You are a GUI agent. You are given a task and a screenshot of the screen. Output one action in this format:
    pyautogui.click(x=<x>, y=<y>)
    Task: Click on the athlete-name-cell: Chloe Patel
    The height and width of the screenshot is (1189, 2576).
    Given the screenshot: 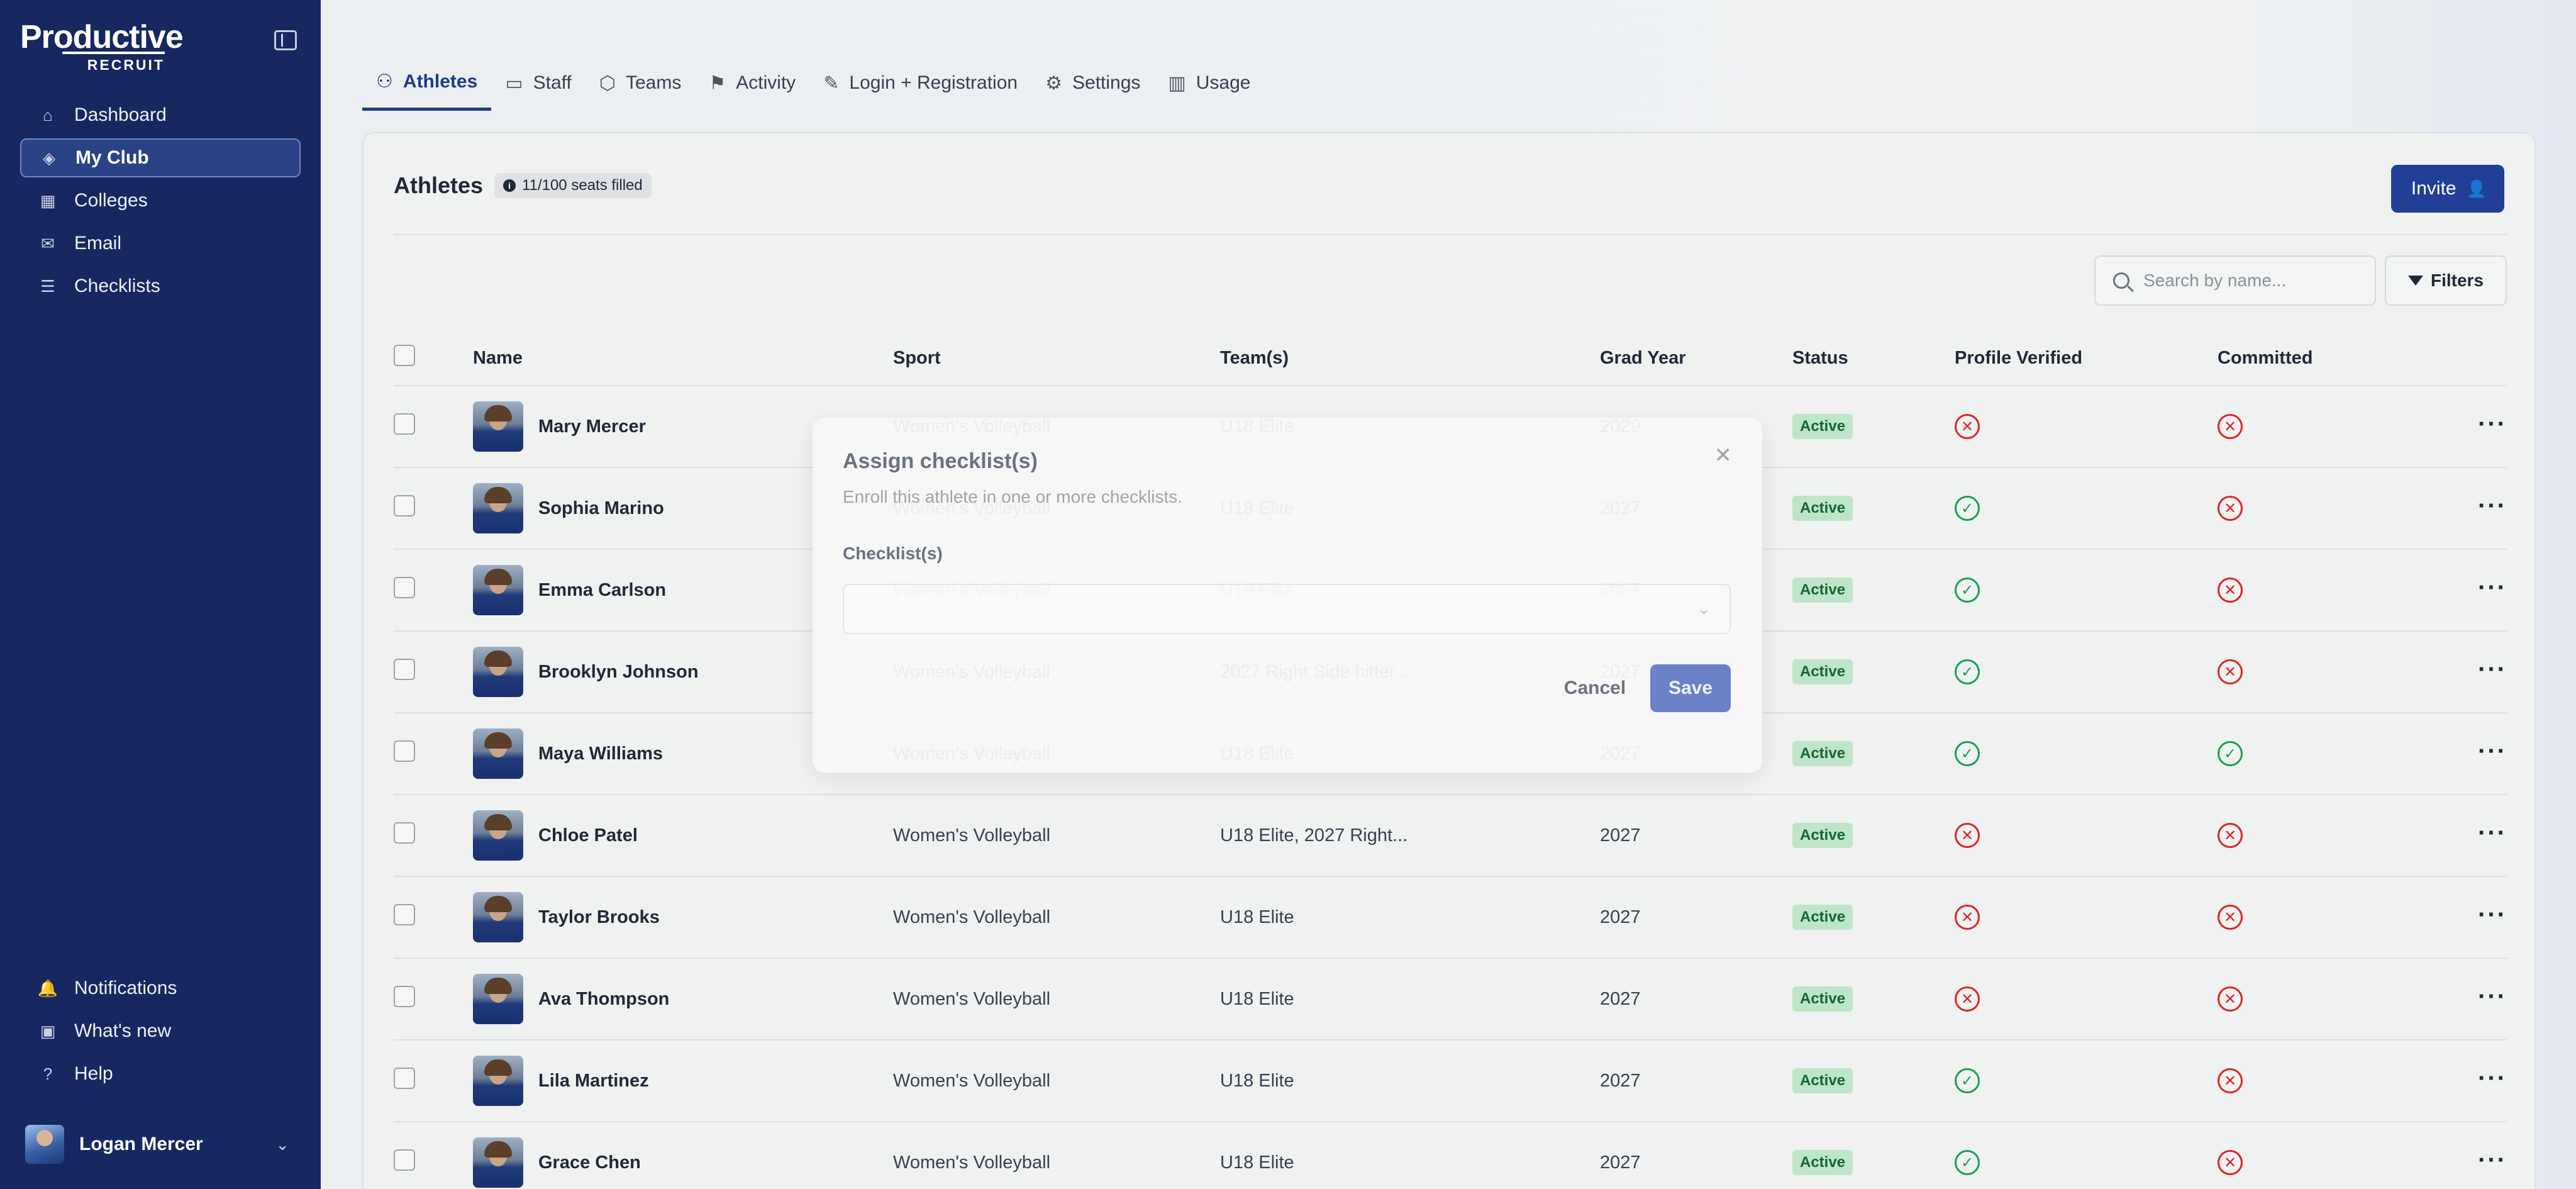 What is the action you would take?
    pyautogui.click(x=683, y=835)
    